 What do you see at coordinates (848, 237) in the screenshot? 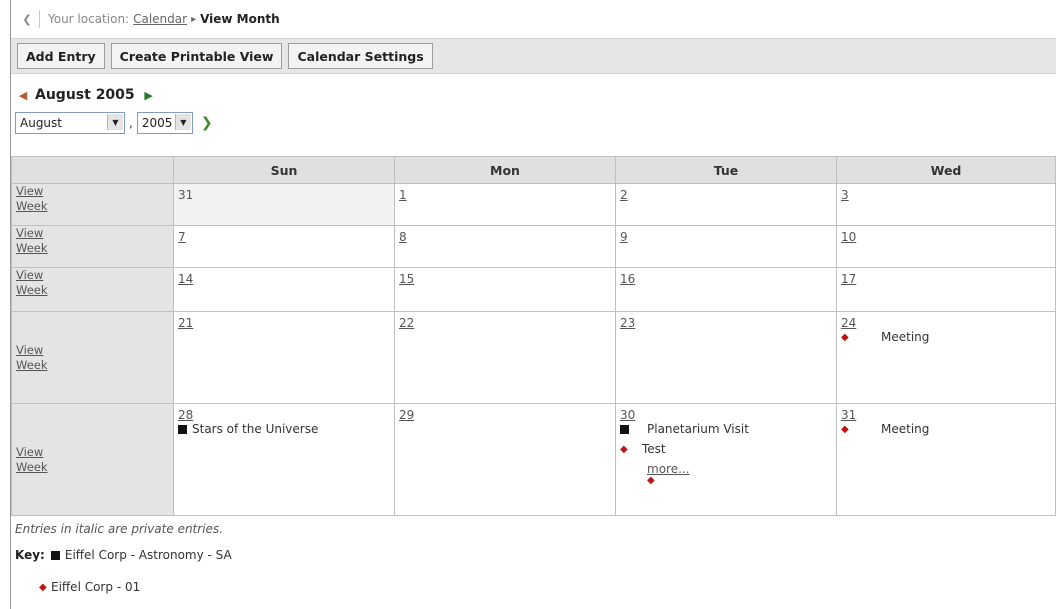
I see `day-number-link: 10` at bounding box center [848, 237].